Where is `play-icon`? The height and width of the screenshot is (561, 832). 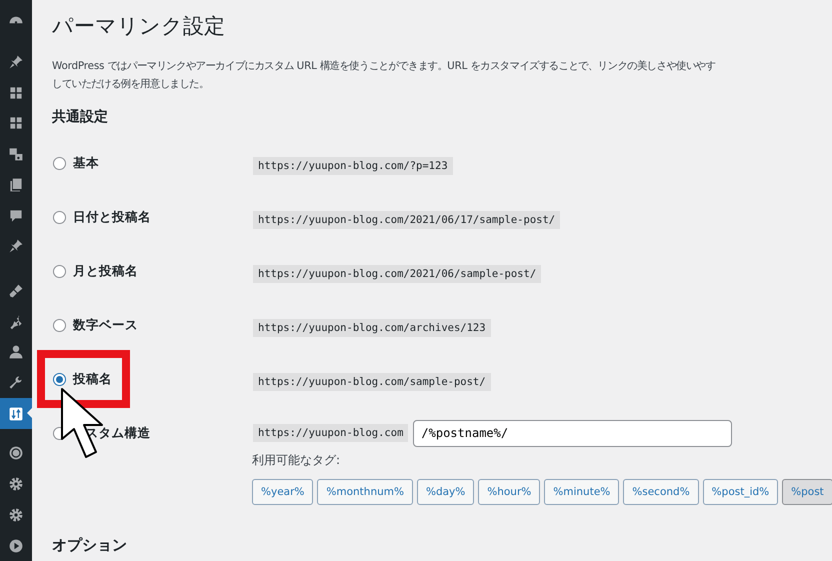 play-icon is located at coordinates (16, 546).